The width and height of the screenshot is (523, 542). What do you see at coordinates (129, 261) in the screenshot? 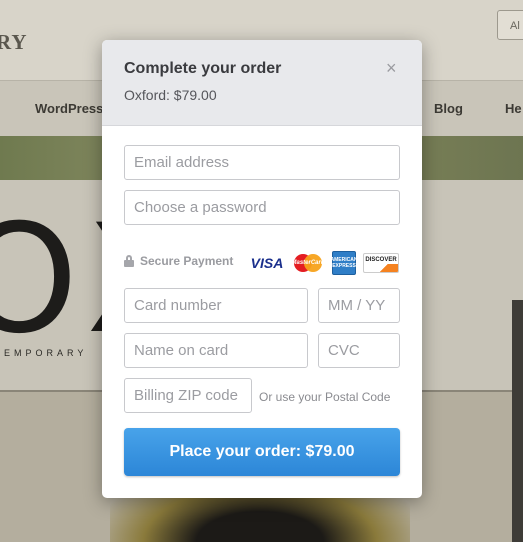
I see `lock-icon` at bounding box center [129, 261].